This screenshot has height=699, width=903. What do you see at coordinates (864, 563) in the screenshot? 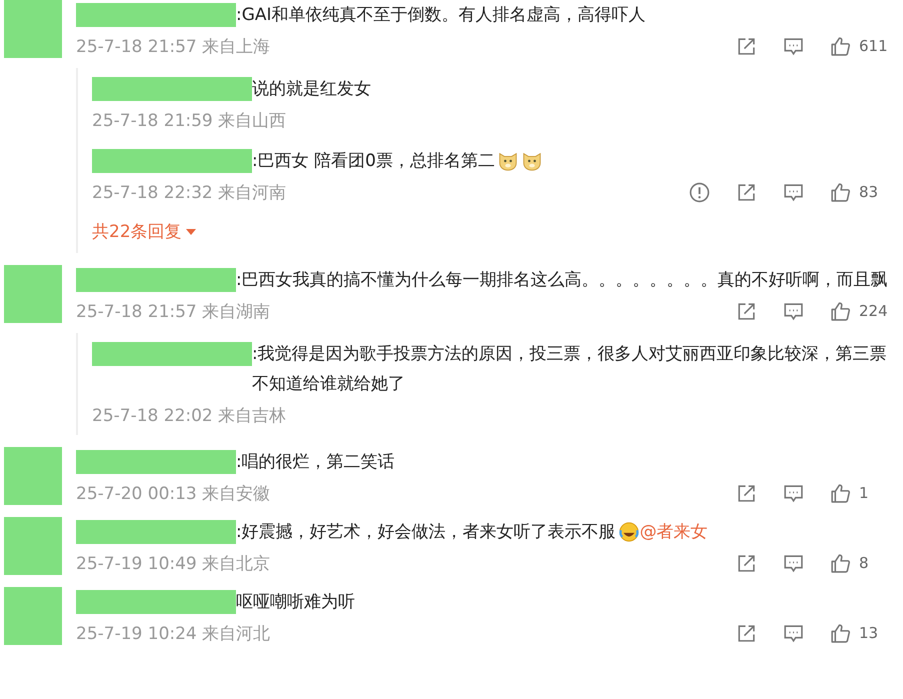
I see `like-count: 8` at bounding box center [864, 563].